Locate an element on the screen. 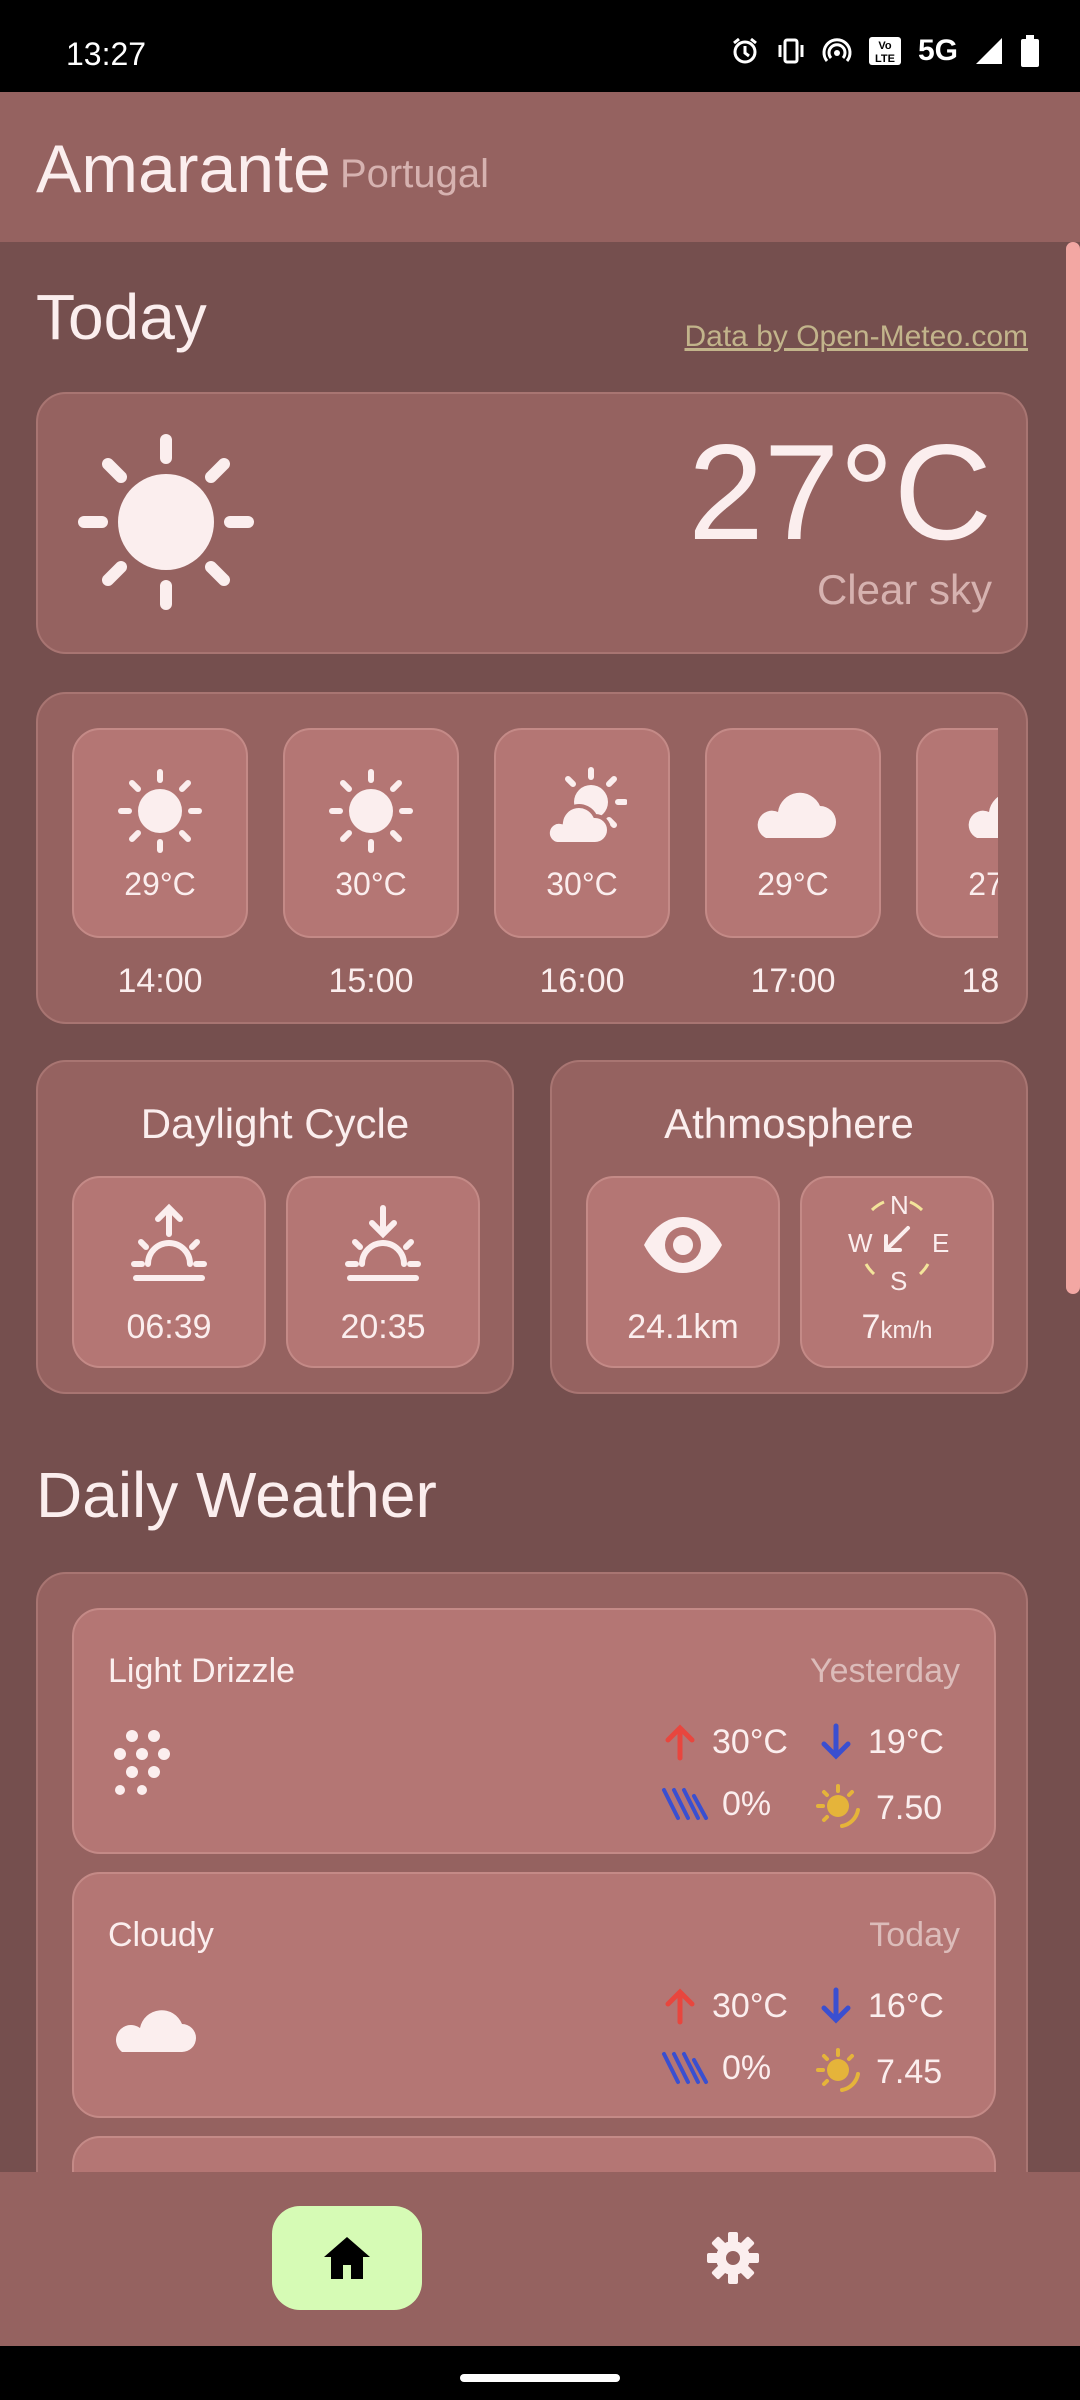 This screenshot has width=1080, height=2400. battery-icon is located at coordinates (1030, 51).